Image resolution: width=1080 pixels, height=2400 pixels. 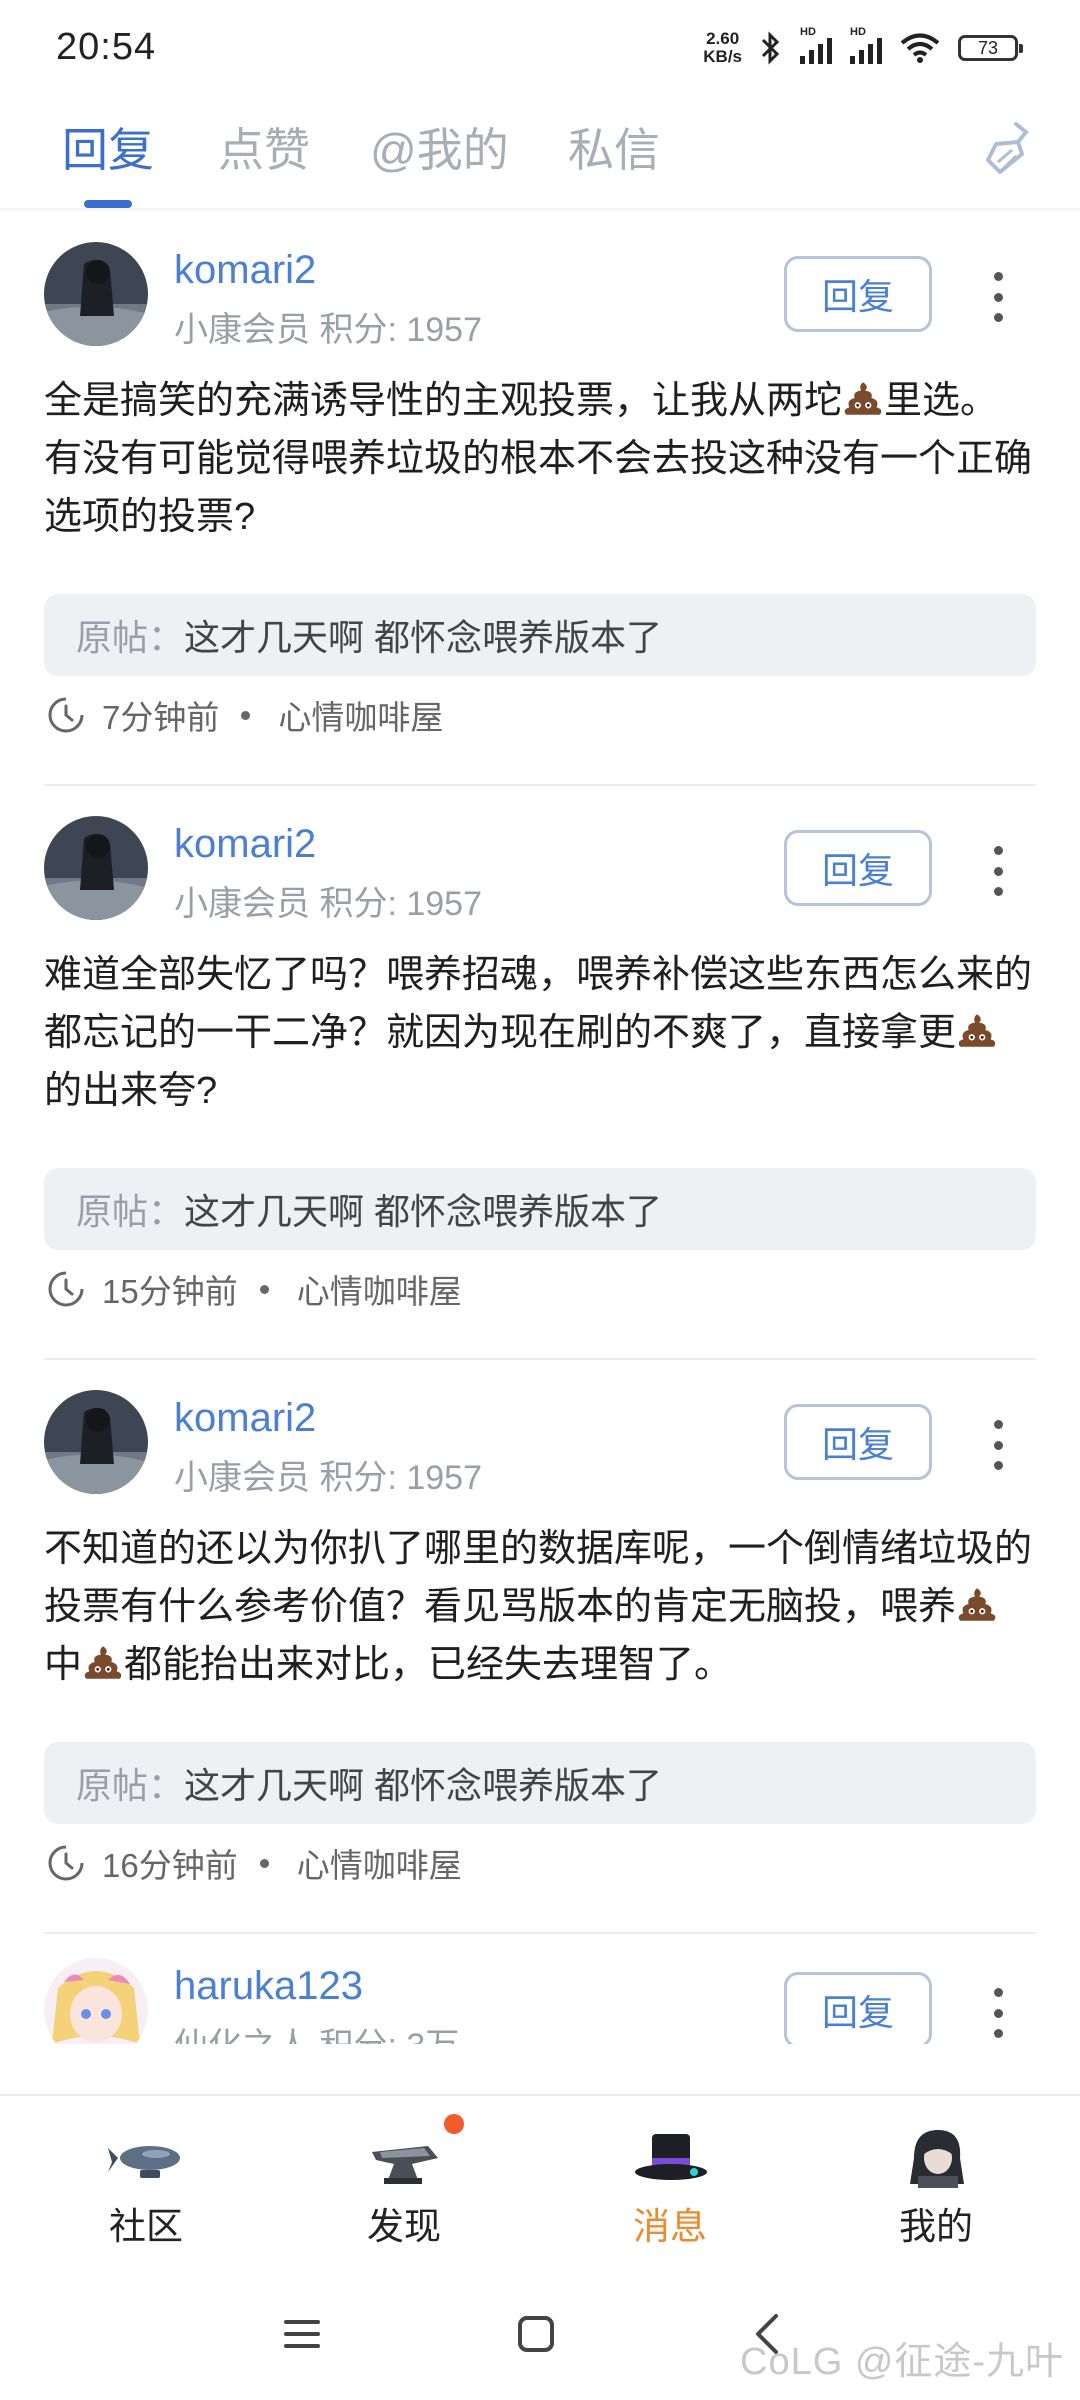 What do you see at coordinates (990, 48) in the screenshot?
I see `battery-icon: 73` at bounding box center [990, 48].